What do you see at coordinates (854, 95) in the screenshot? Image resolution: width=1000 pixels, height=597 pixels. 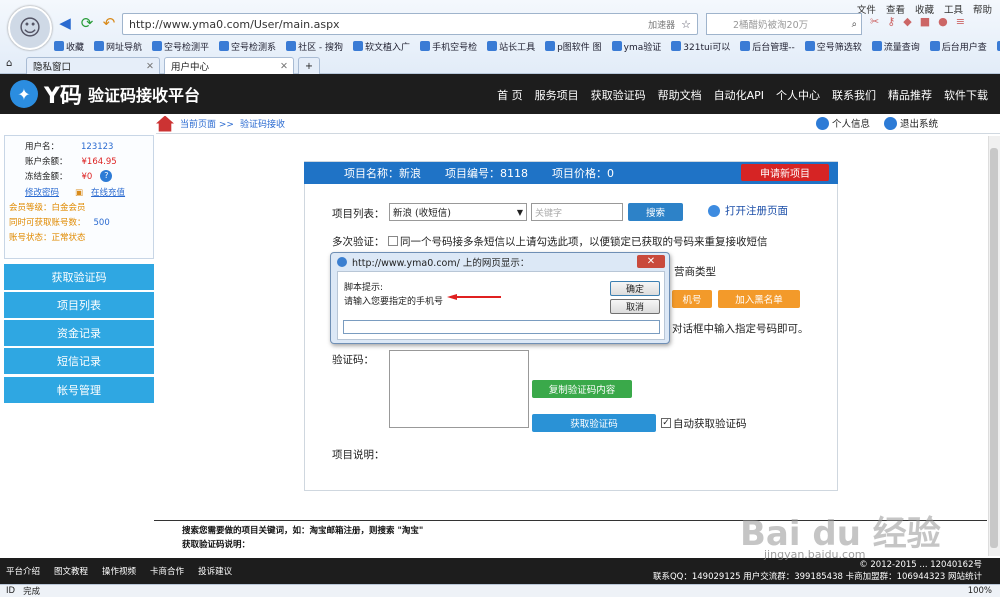 I see `nav-item: 联系我们` at bounding box center [854, 95].